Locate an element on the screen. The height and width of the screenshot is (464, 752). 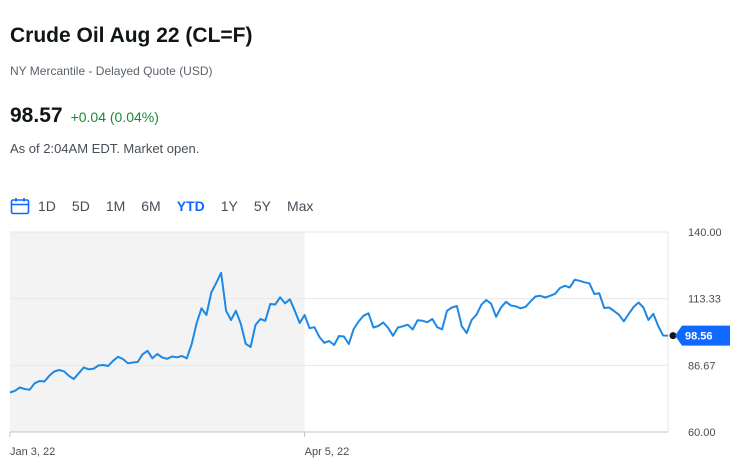
x-tick-label: Jan 3, 22 is located at coordinates (32, 452).